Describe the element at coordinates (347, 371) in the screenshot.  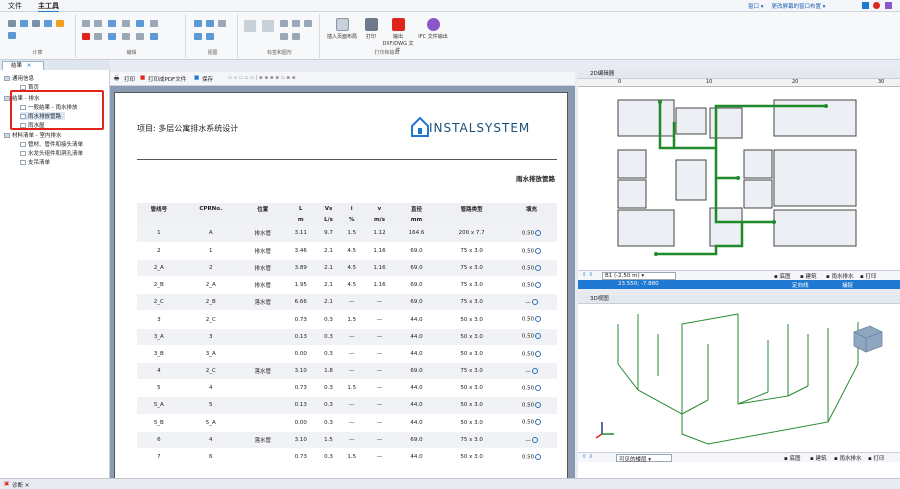
I see `table-row: 4 2_C 落水管 3.10 1.8 — — 69.0 75 x 3.0 —` at that location.